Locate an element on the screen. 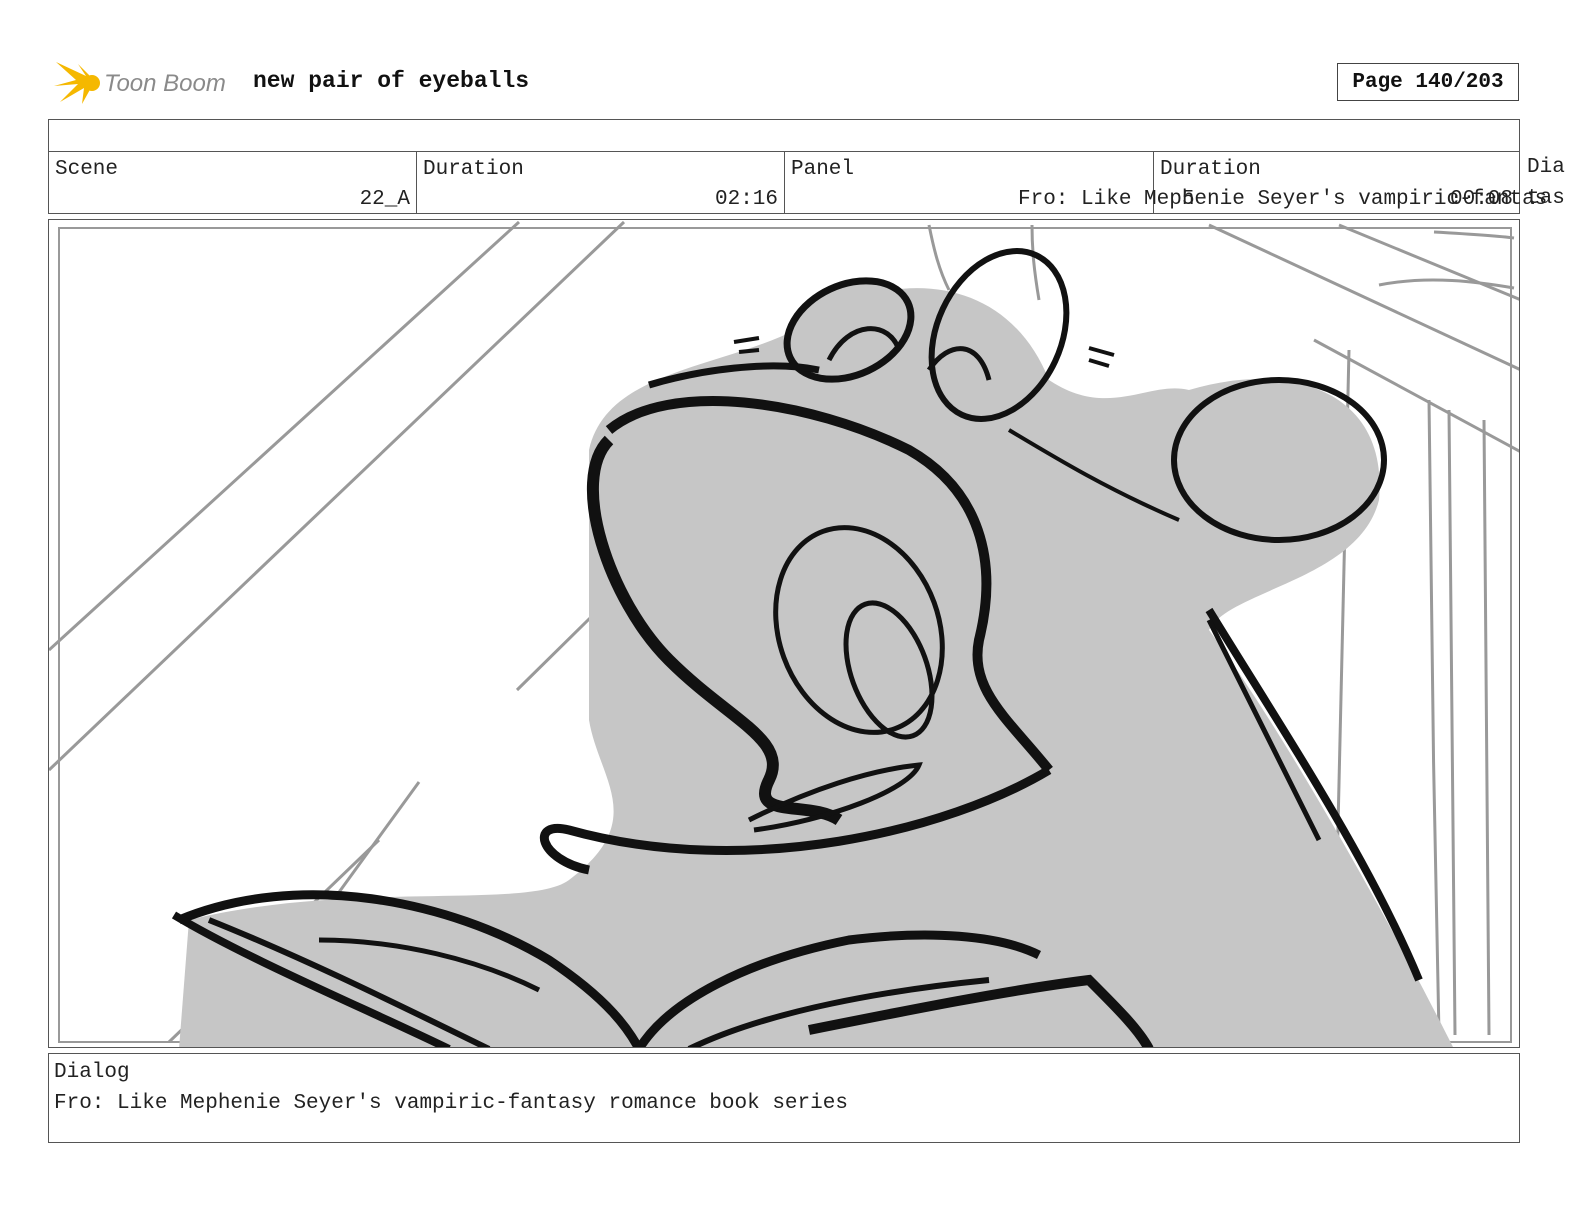 The width and height of the screenshot is (1582, 1225). scene-cell: Scene 22_A is located at coordinates (233, 182).